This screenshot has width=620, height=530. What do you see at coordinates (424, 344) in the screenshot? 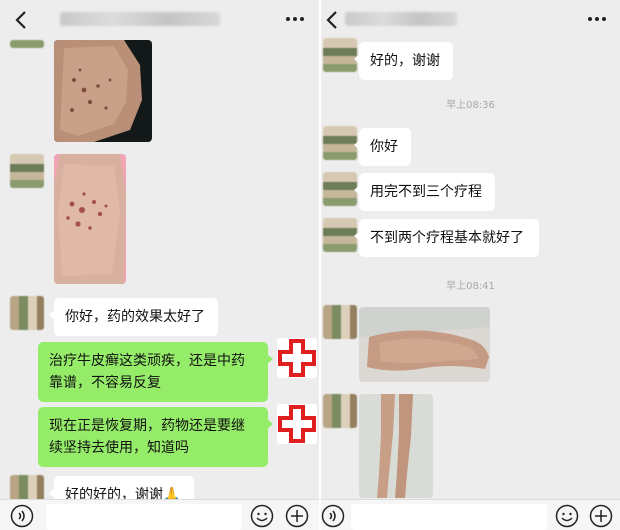
I see `leg-recovered-photo` at bounding box center [424, 344].